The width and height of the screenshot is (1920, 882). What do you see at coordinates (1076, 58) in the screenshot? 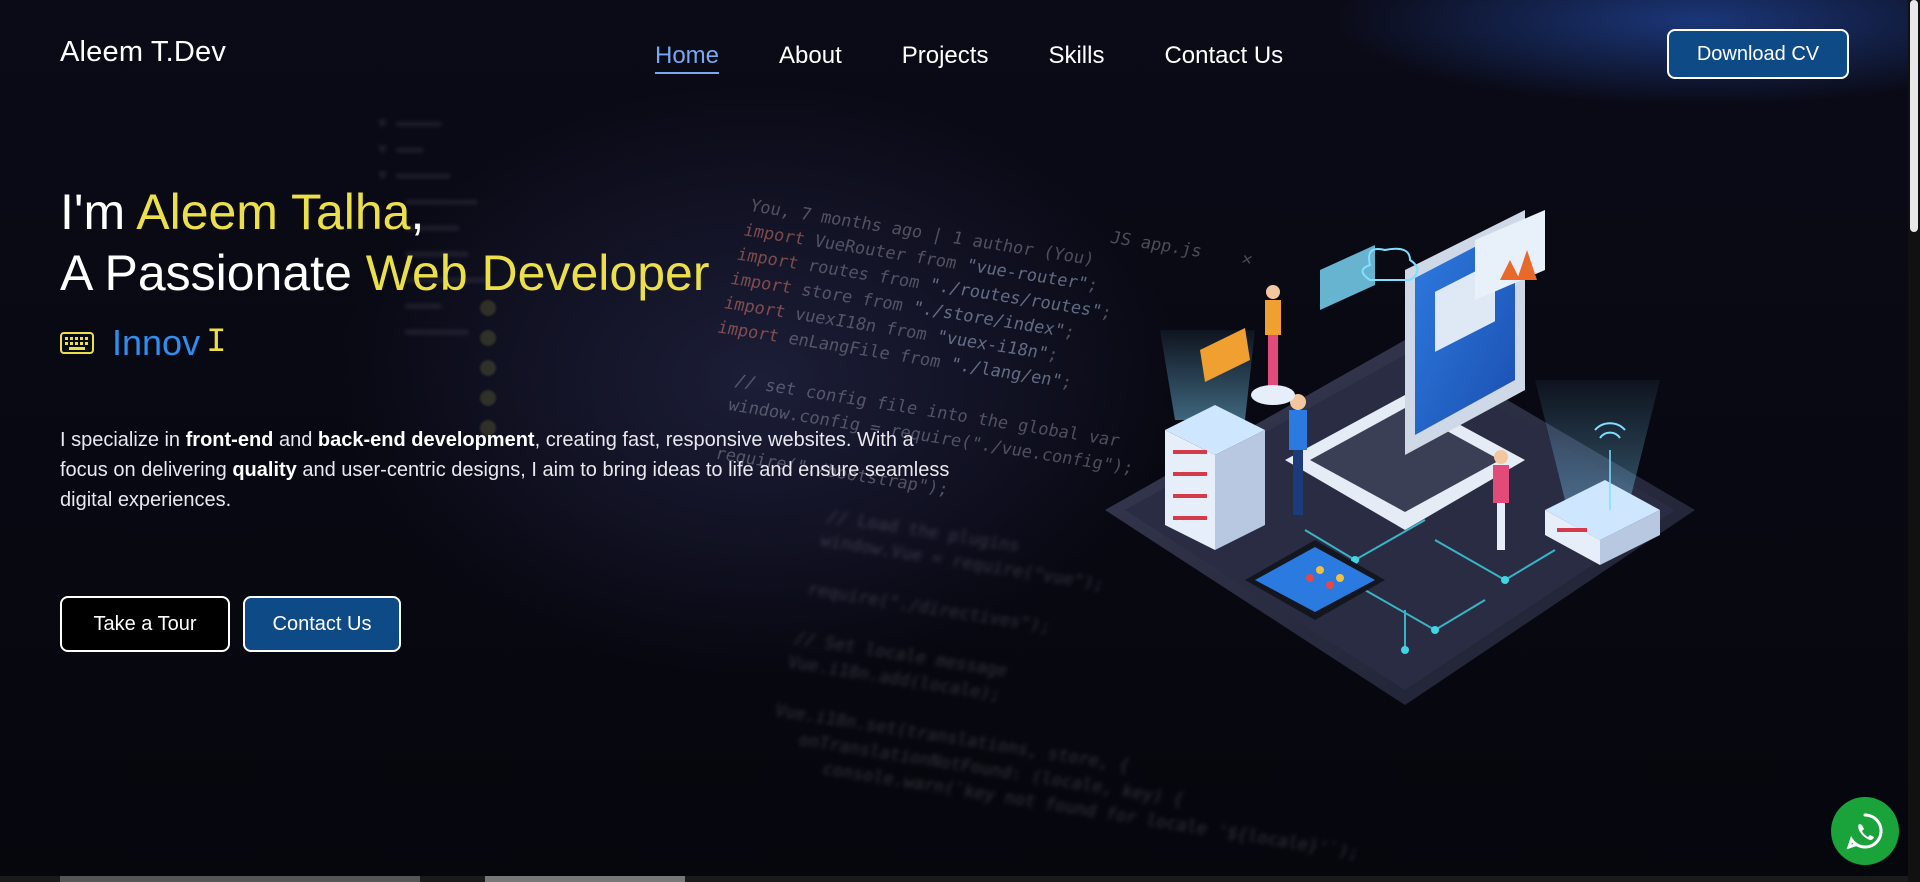
I see `nav-skills: Skills` at bounding box center [1076, 58].